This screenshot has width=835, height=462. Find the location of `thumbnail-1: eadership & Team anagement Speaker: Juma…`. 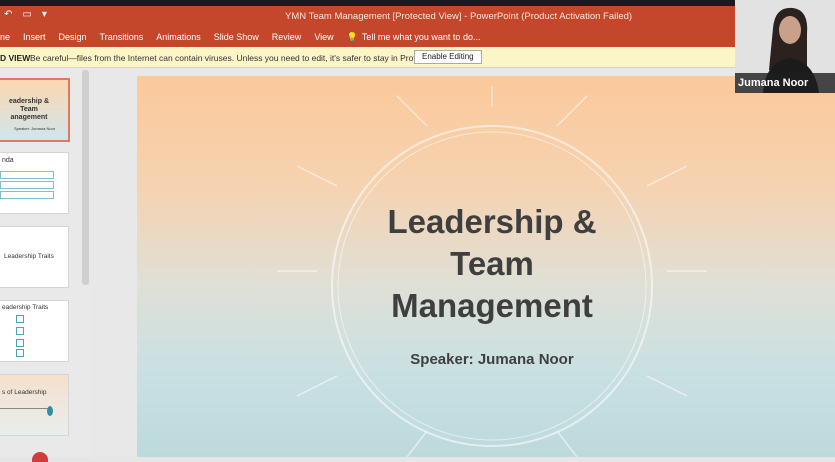

thumbnail-1: eadership & Team anagement Speaker: Juma… is located at coordinates (35, 110).